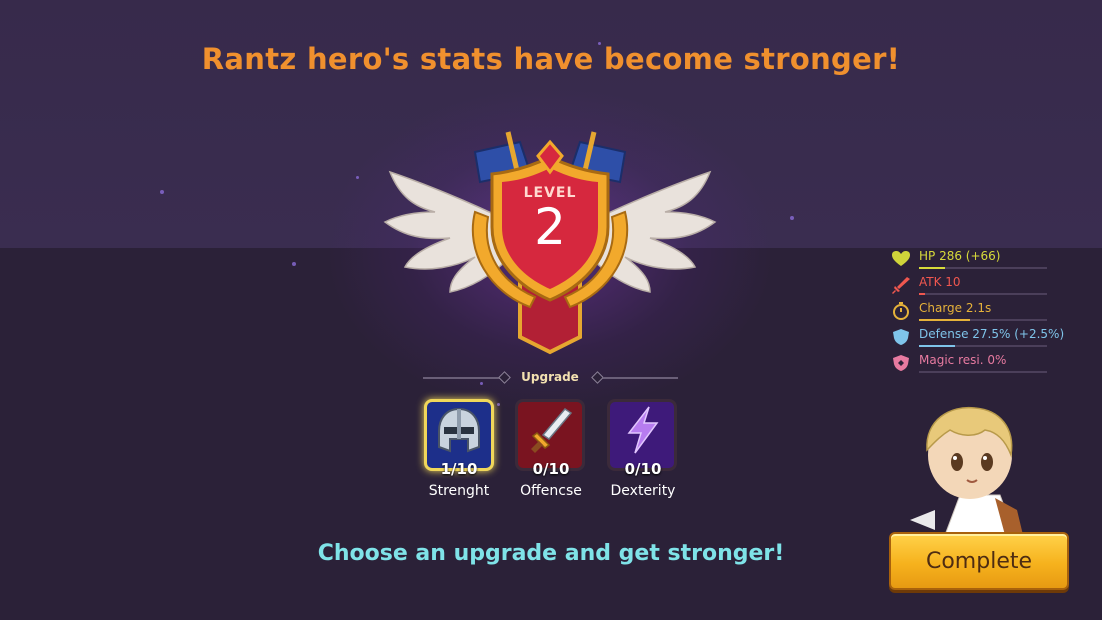 This screenshot has height=620, width=1102. Describe the element at coordinates (461, 378) in the screenshot. I see `divider-left` at that location.